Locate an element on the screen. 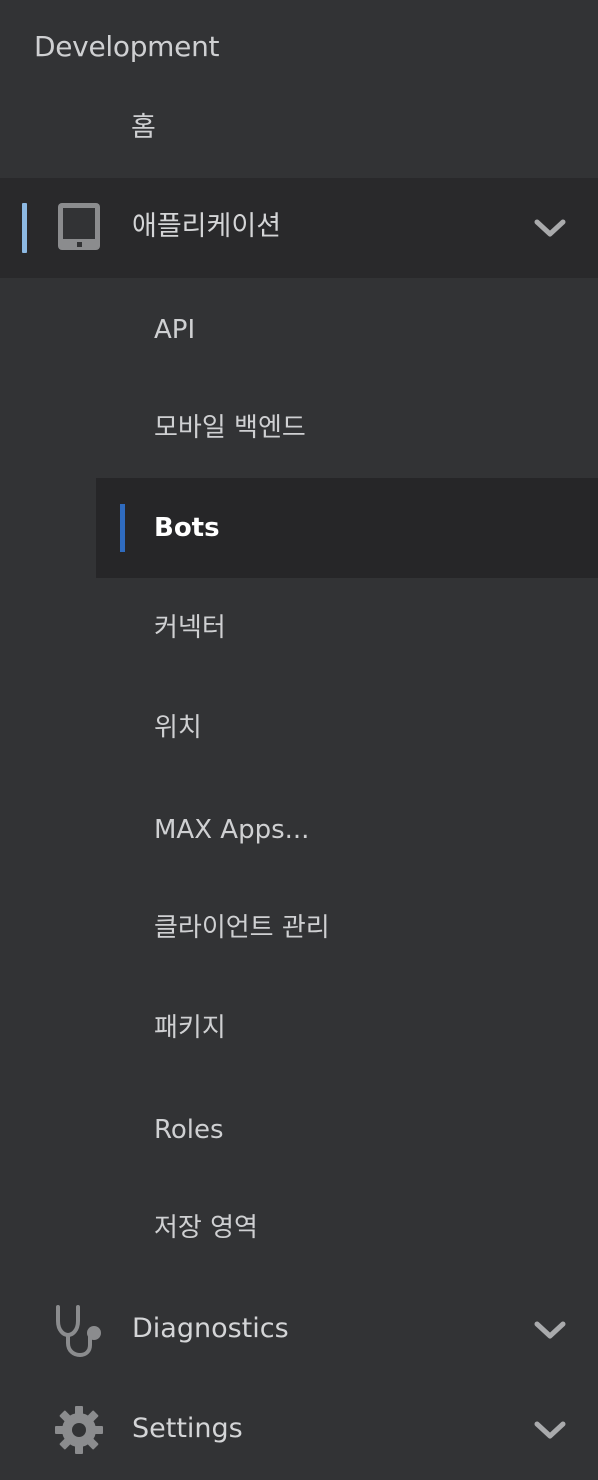 The width and height of the screenshot is (598, 1480). active-indicator is located at coordinates (122, 528).